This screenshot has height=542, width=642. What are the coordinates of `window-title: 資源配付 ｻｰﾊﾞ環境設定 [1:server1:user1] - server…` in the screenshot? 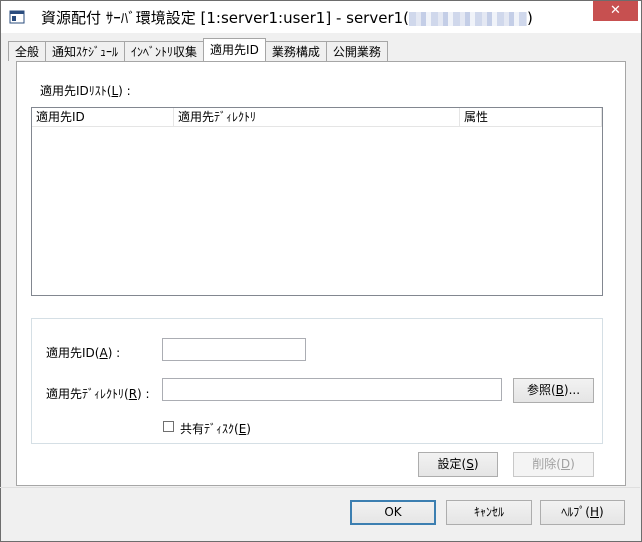 It's located at (287, 18).